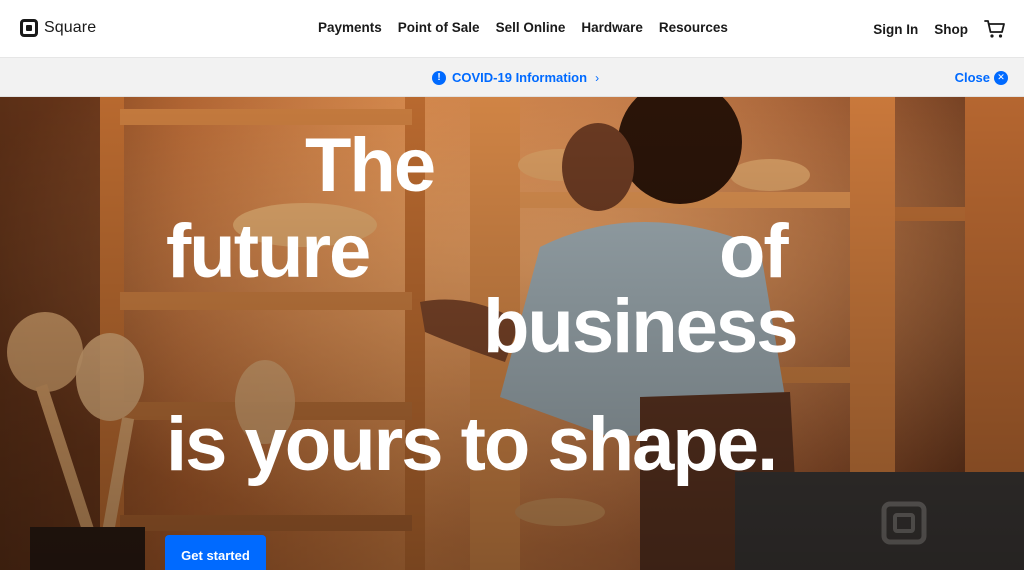 The image size is (1024, 570). I want to click on nav-payments: Payments, so click(350, 27).